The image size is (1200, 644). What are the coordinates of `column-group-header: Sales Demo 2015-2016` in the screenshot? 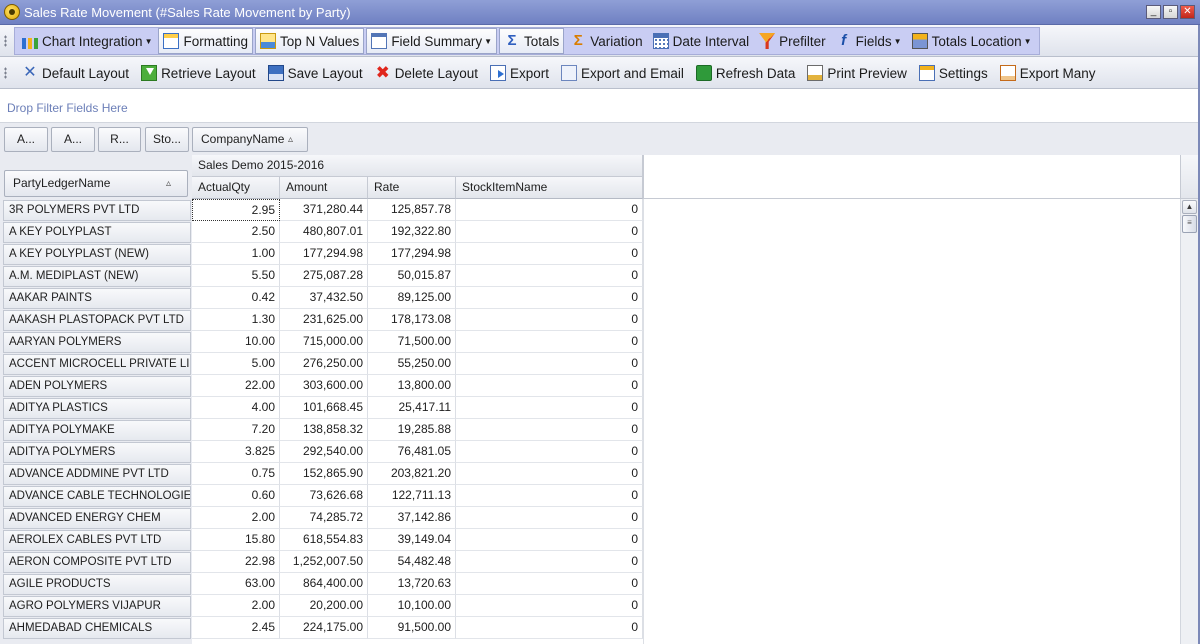 It's located at (417, 166).